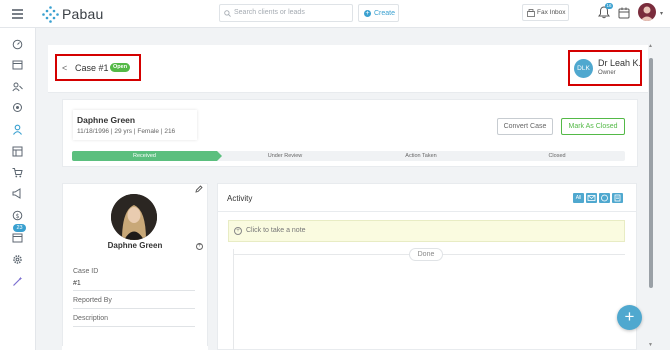 This screenshot has width=670, height=350. I want to click on highlight-box-owner, so click(605, 68).